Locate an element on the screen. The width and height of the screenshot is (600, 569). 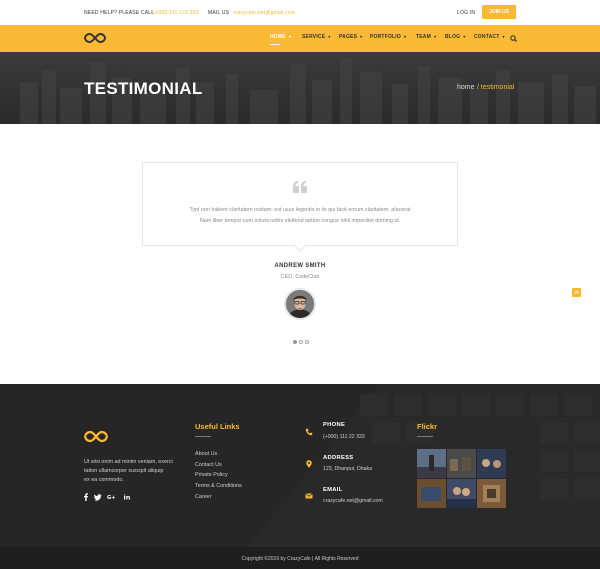
breadcrumb-current: / testimonial is located at coordinates (496, 87).